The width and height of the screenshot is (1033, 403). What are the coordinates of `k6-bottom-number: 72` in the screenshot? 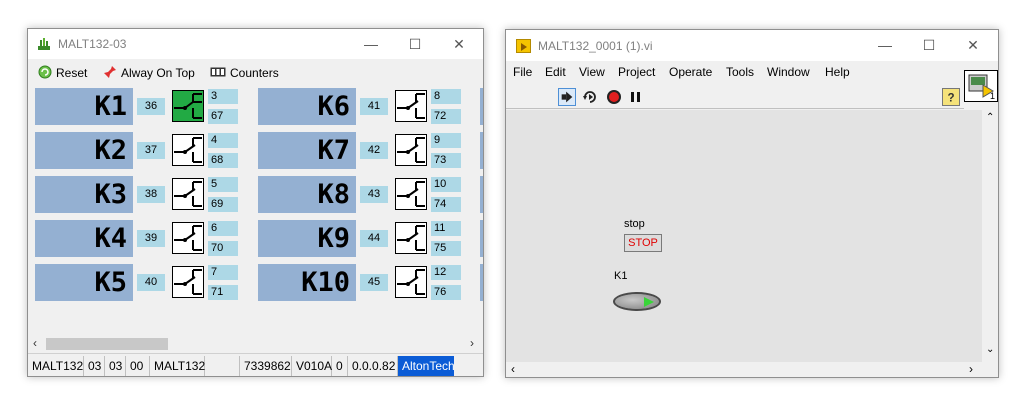 It's located at (446, 116).